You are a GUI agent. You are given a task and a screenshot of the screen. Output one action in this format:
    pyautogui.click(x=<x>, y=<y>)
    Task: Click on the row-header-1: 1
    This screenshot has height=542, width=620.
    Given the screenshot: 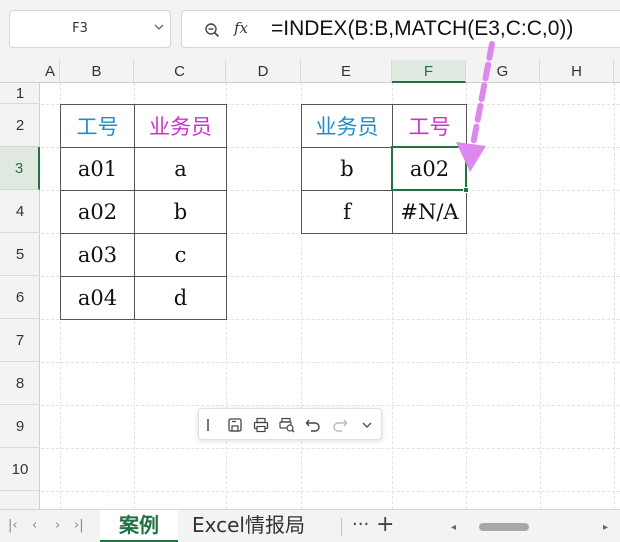 What is the action you would take?
    pyautogui.click(x=20, y=93)
    